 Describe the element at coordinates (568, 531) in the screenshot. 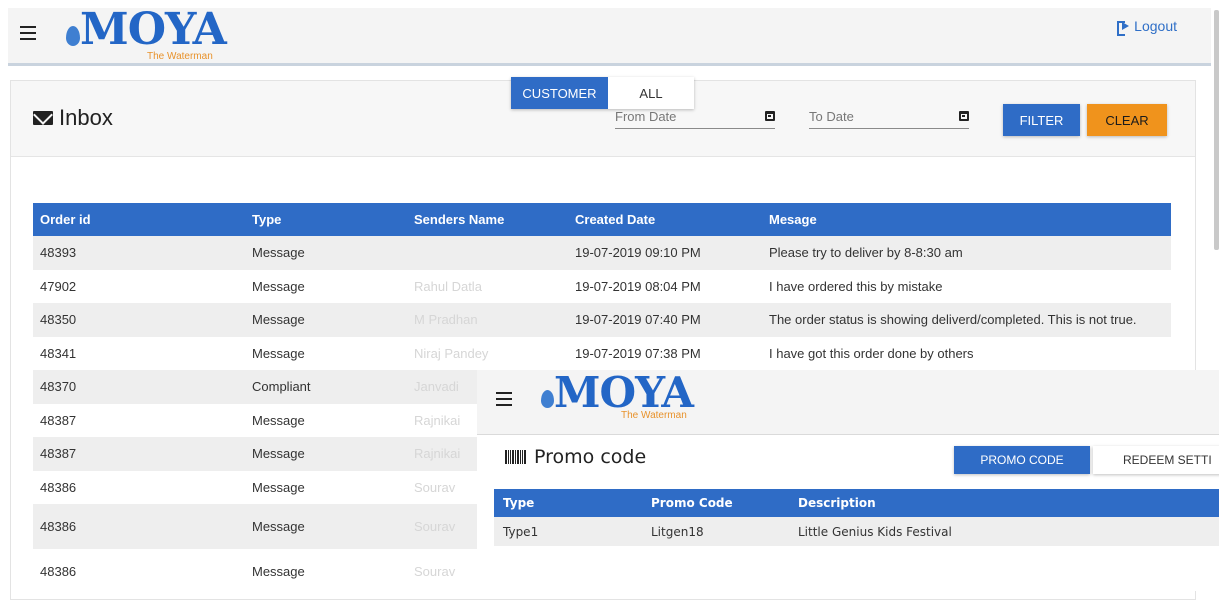

I see `promo-type-cell: Type1` at that location.